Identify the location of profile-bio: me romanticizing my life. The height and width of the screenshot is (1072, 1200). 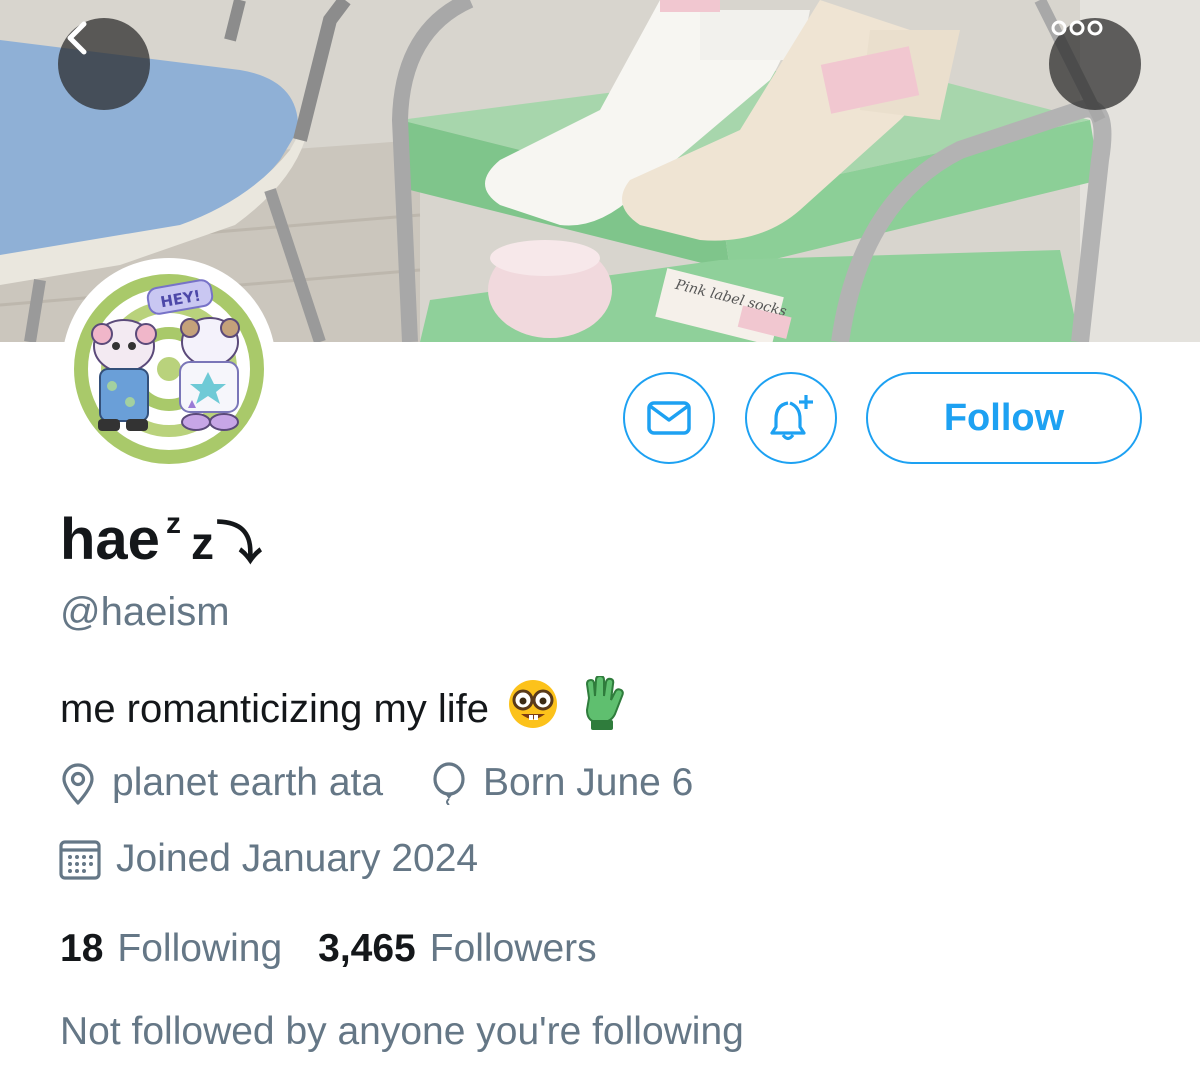
(342, 708).